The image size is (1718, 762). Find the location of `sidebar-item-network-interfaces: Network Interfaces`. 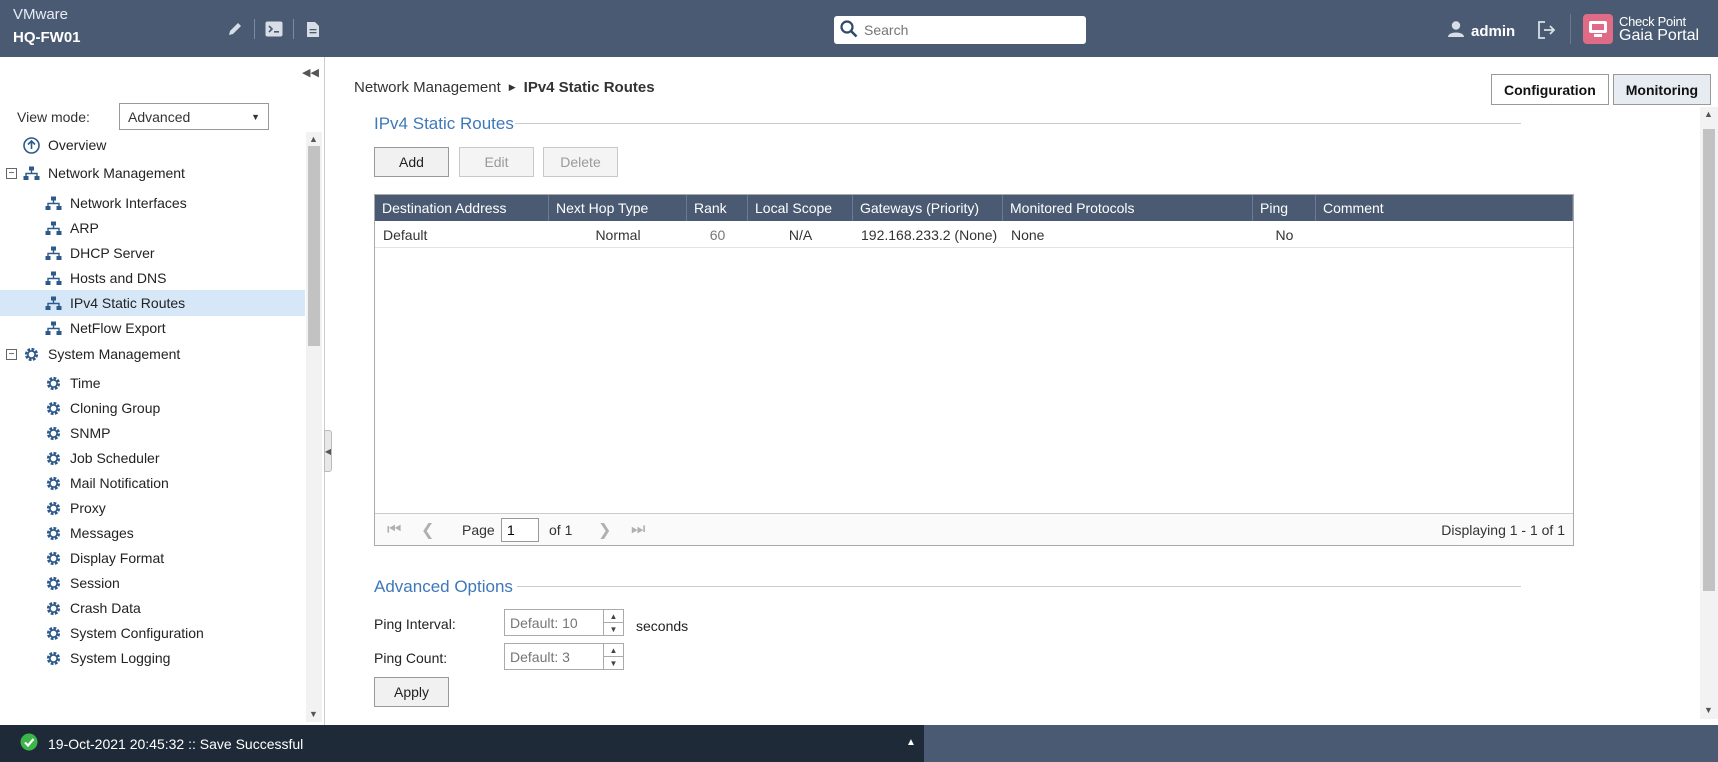

sidebar-item-network-interfaces: Network Interfaces is located at coordinates (152, 203).